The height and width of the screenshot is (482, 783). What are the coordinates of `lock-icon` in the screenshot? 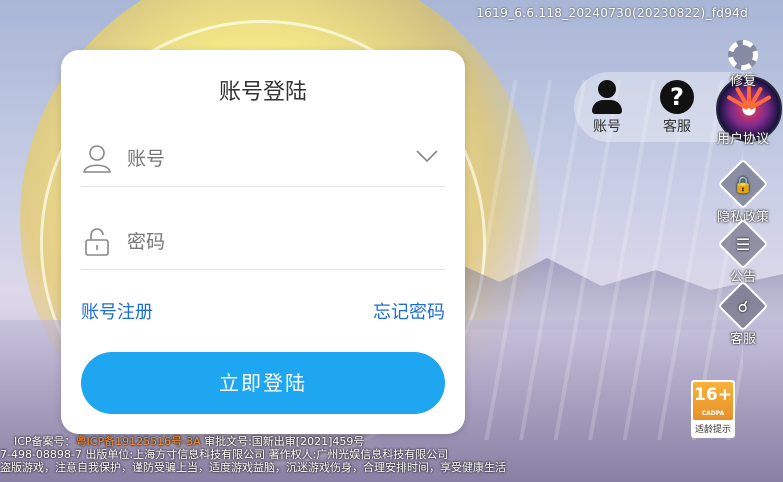 It's located at (97, 242).